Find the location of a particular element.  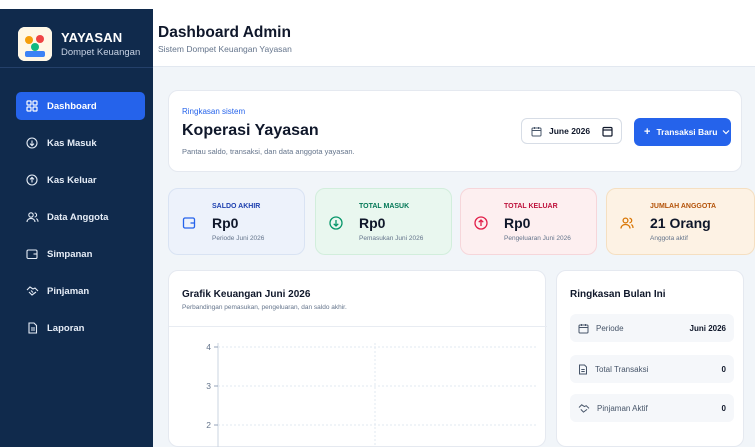

sidebar-item-label: Data Anggota is located at coordinates (78, 217).